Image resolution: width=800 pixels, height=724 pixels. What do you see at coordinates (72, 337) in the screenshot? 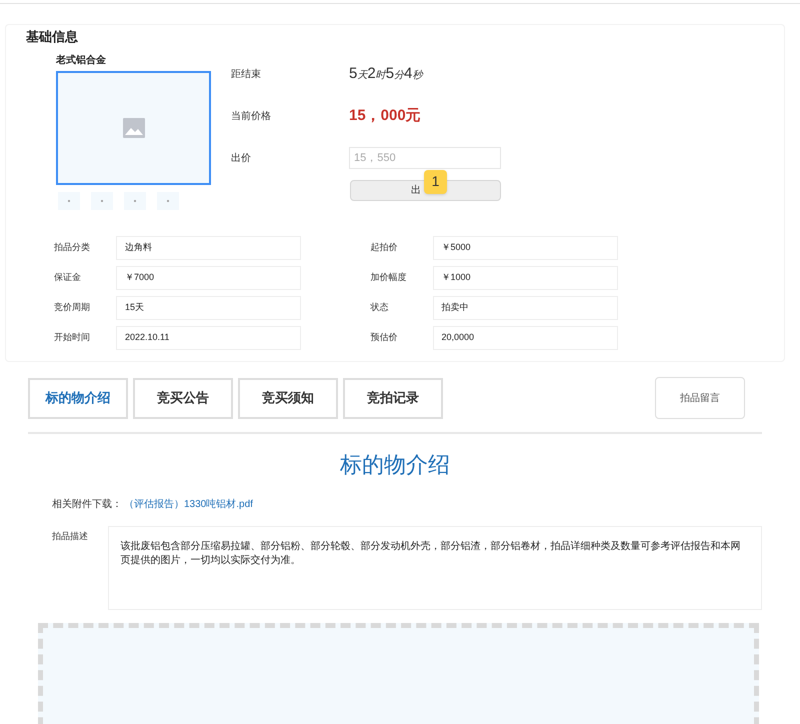
I see `field-label: 开始时间` at bounding box center [72, 337].